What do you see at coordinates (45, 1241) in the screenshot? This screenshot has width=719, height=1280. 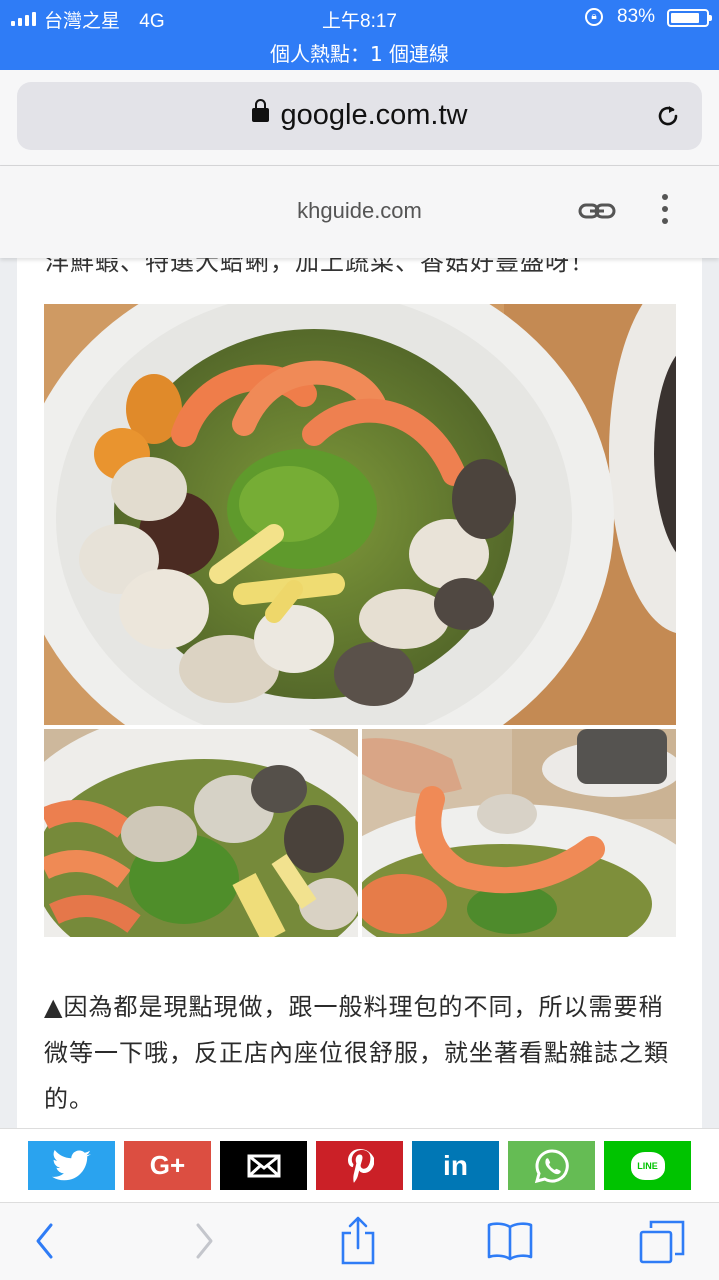 I see `back-icon` at bounding box center [45, 1241].